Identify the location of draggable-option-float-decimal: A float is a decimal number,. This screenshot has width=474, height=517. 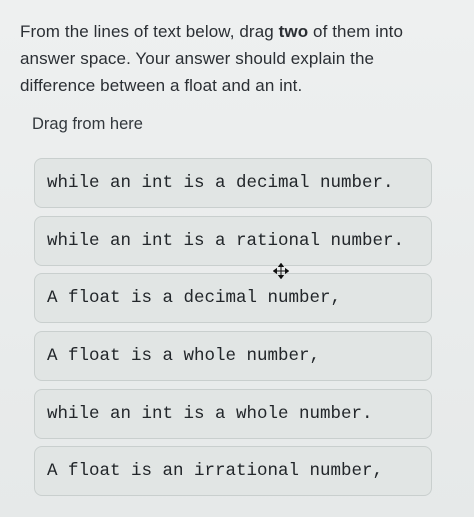
(233, 298).